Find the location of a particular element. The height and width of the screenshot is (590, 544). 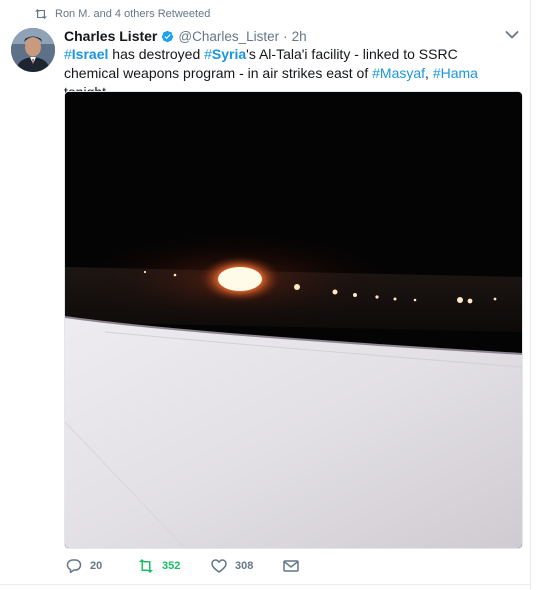

tweet-text-segment: , is located at coordinates (429, 73).